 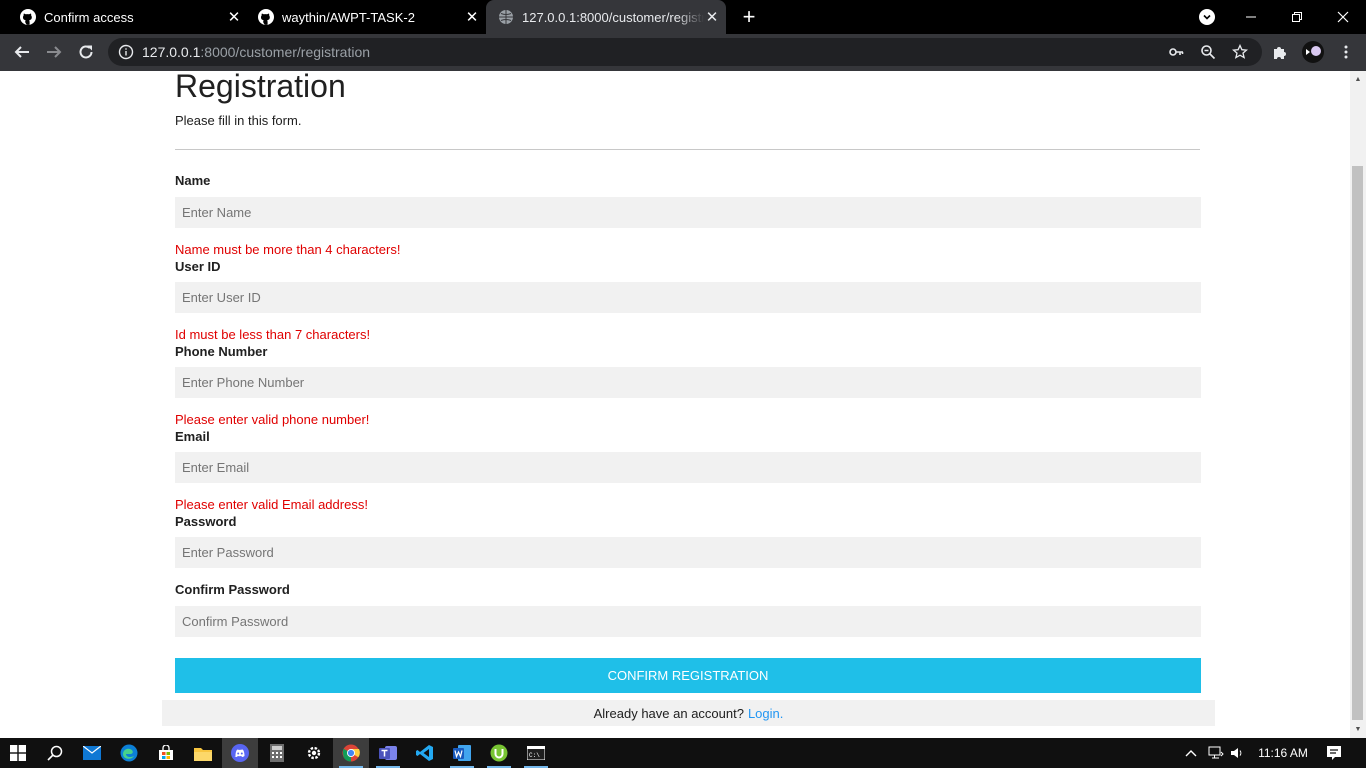 What do you see at coordinates (1334, 753) in the screenshot?
I see `notifications-icon` at bounding box center [1334, 753].